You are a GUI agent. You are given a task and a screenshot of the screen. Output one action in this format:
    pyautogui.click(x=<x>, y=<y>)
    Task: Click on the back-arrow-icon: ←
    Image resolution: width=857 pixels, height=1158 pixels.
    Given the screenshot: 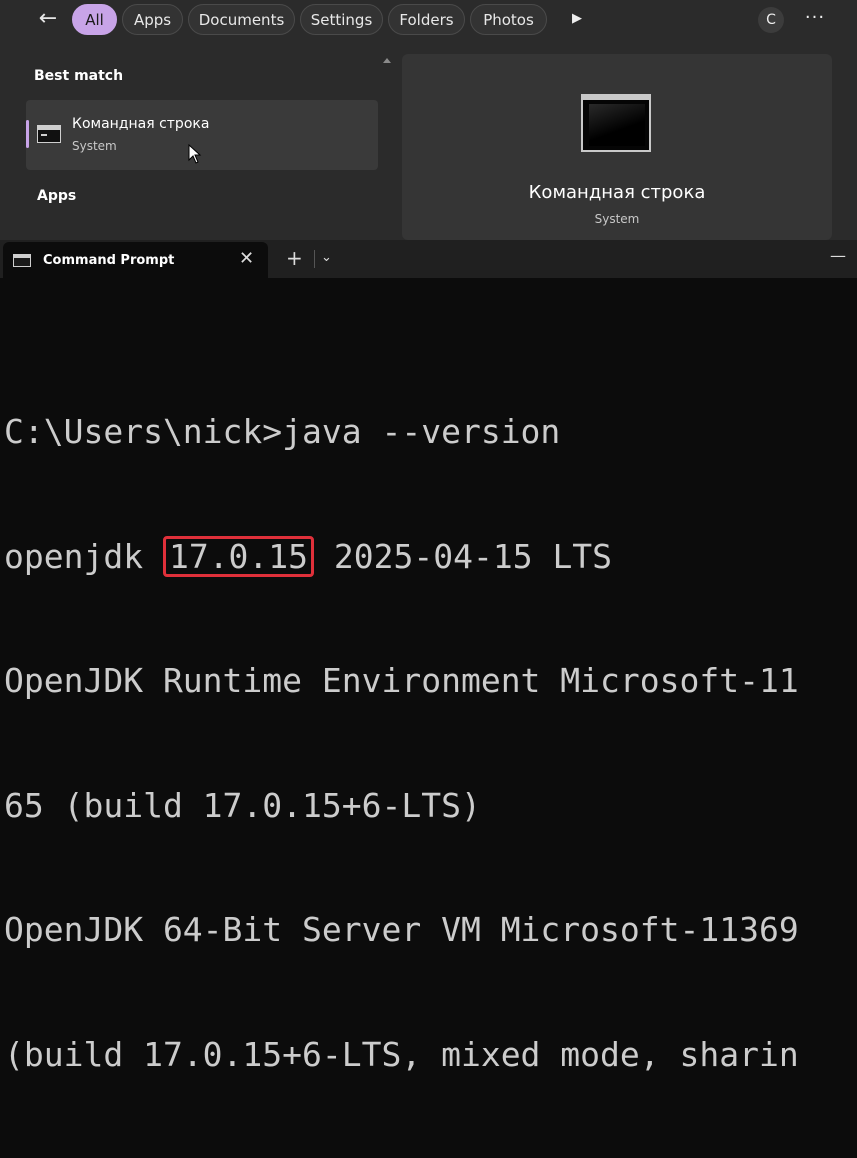 What is the action you would take?
    pyautogui.click(x=48, y=20)
    